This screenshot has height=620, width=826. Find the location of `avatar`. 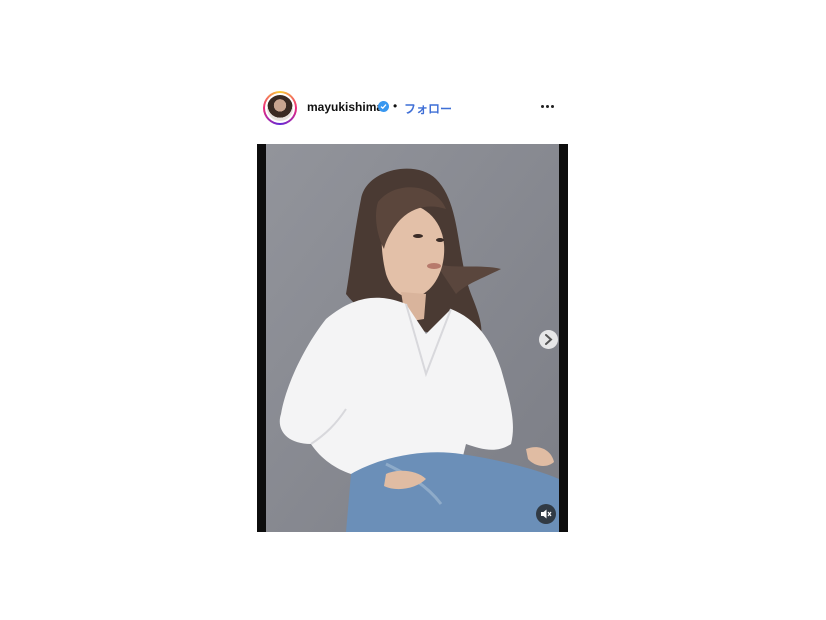

avatar is located at coordinates (280, 108).